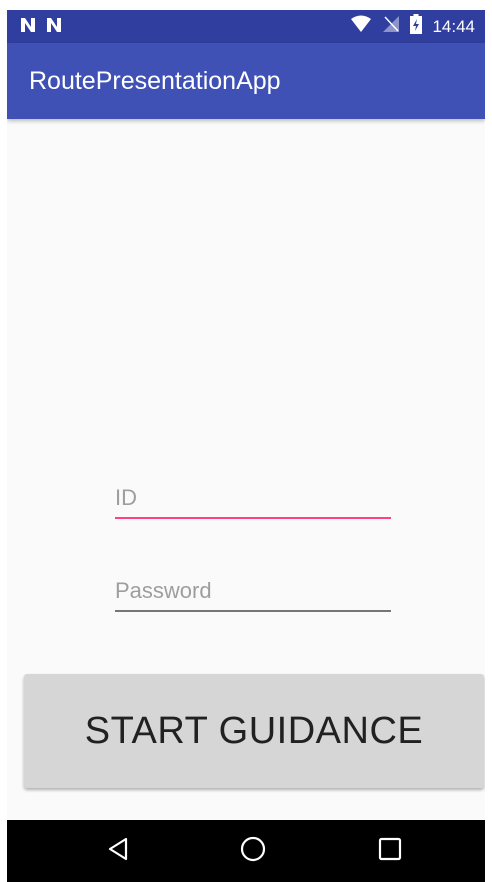 The width and height of the screenshot is (492, 882). I want to click on wifi-icon, so click(361, 26).